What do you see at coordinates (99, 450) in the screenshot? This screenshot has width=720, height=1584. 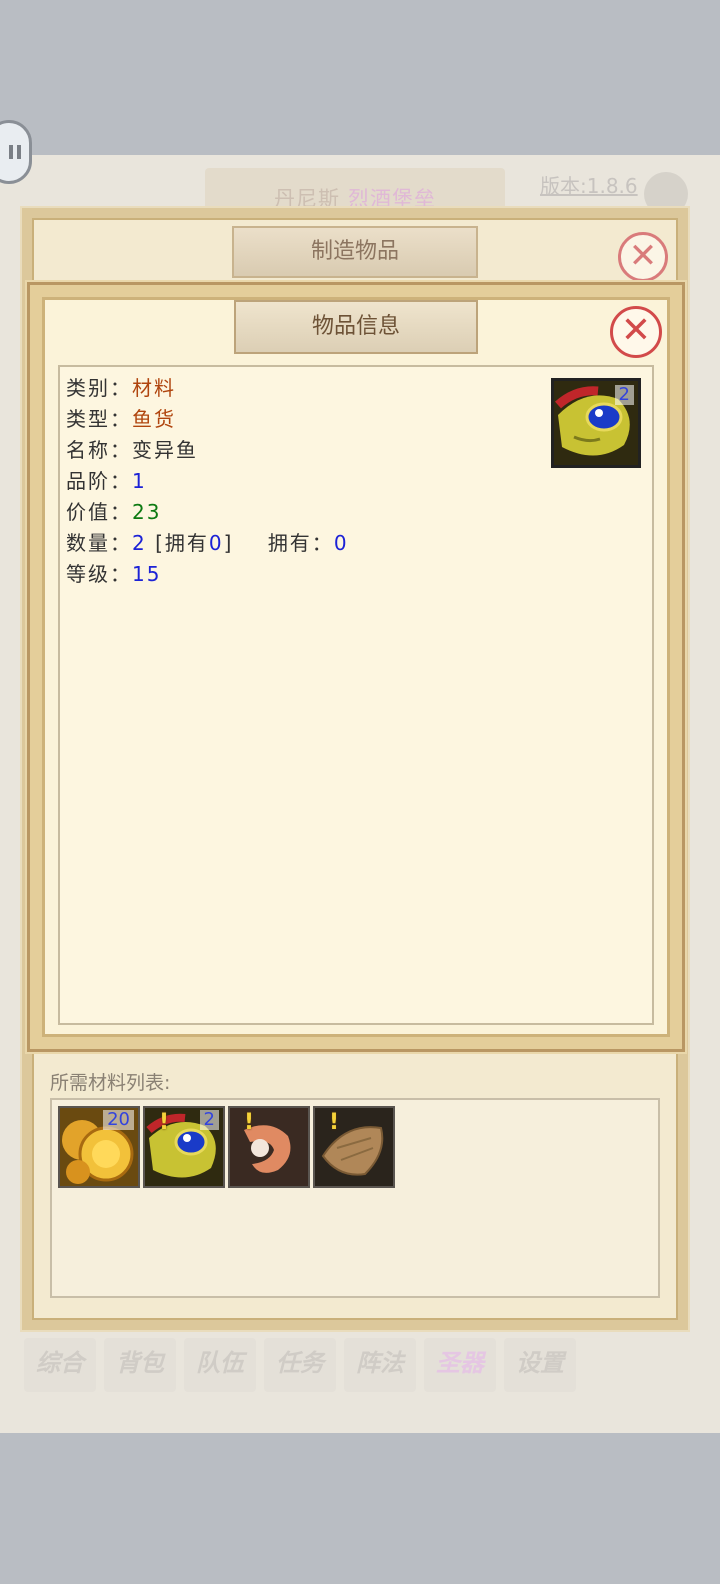 I see `name-label: 名称：` at bounding box center [99, 450].